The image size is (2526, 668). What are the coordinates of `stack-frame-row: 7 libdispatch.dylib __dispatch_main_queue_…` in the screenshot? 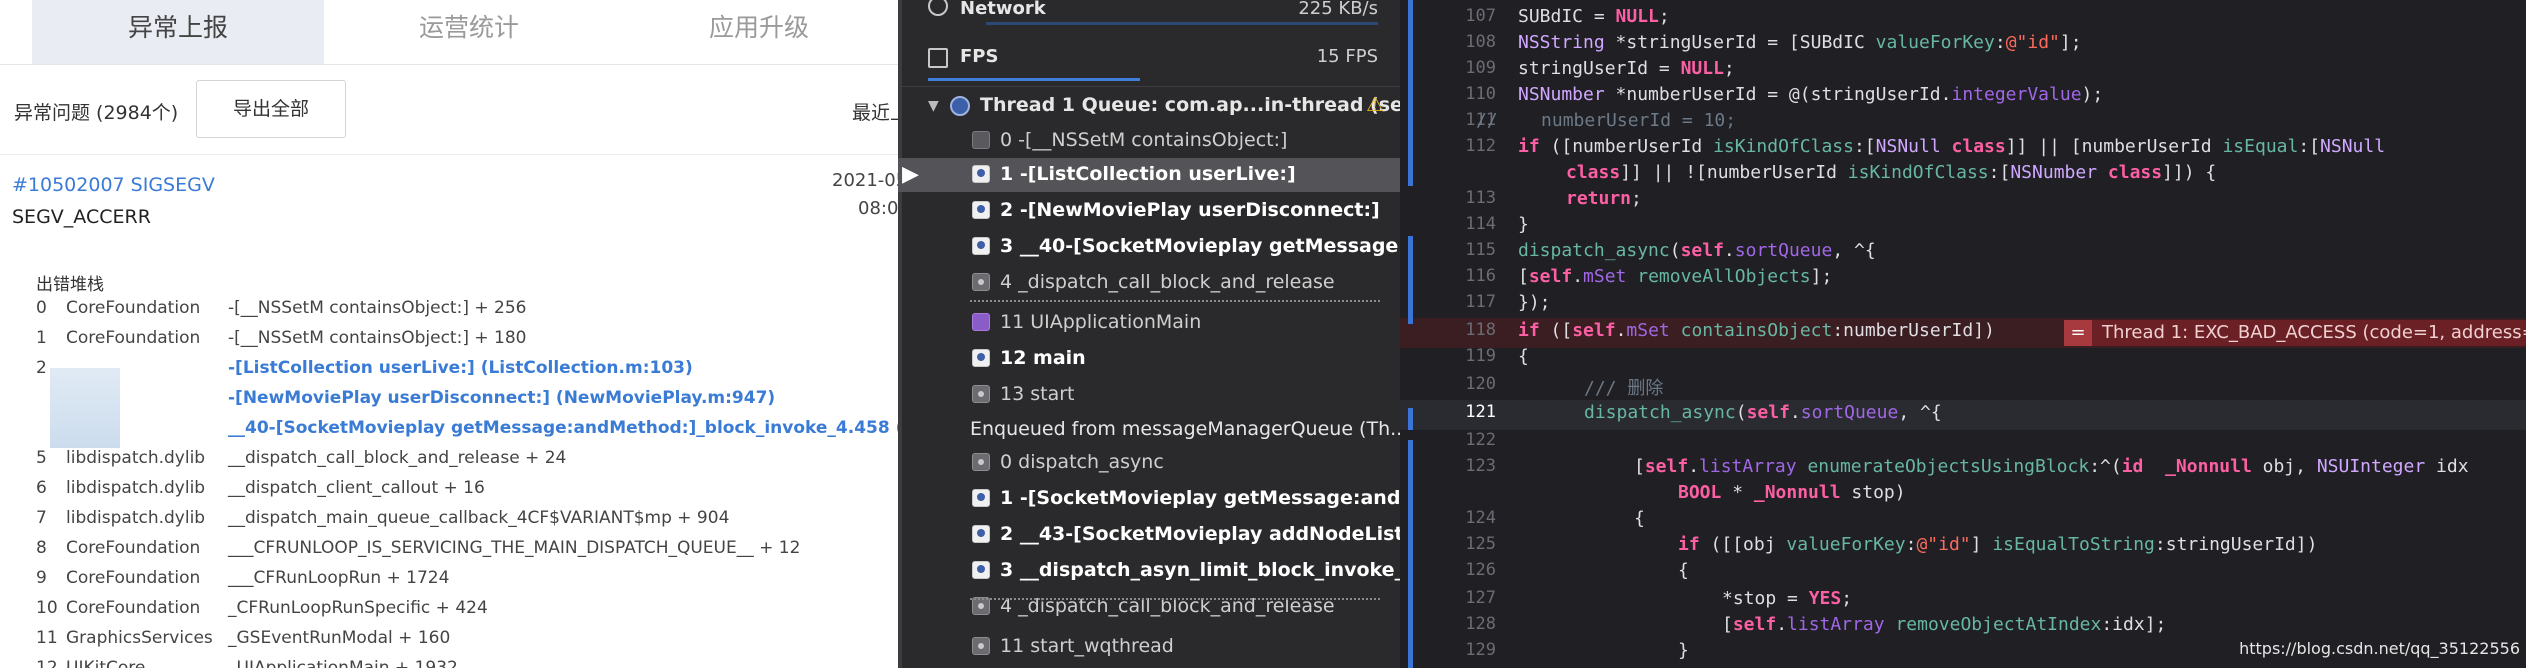 It's located at (449, 522).